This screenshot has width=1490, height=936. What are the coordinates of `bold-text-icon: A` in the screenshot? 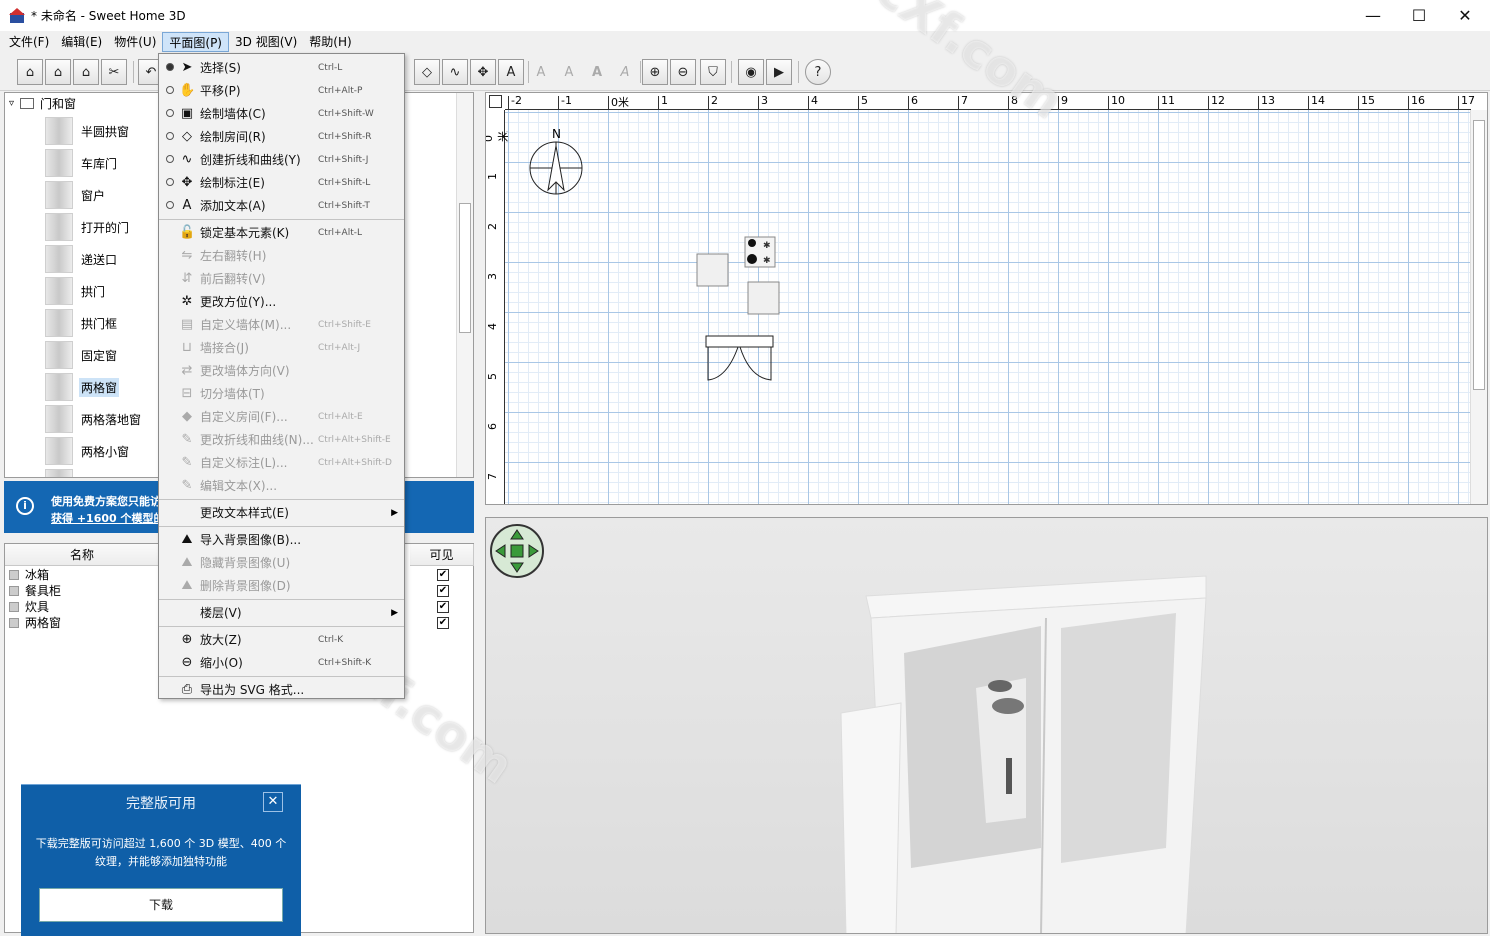 It's located at (597, 72).